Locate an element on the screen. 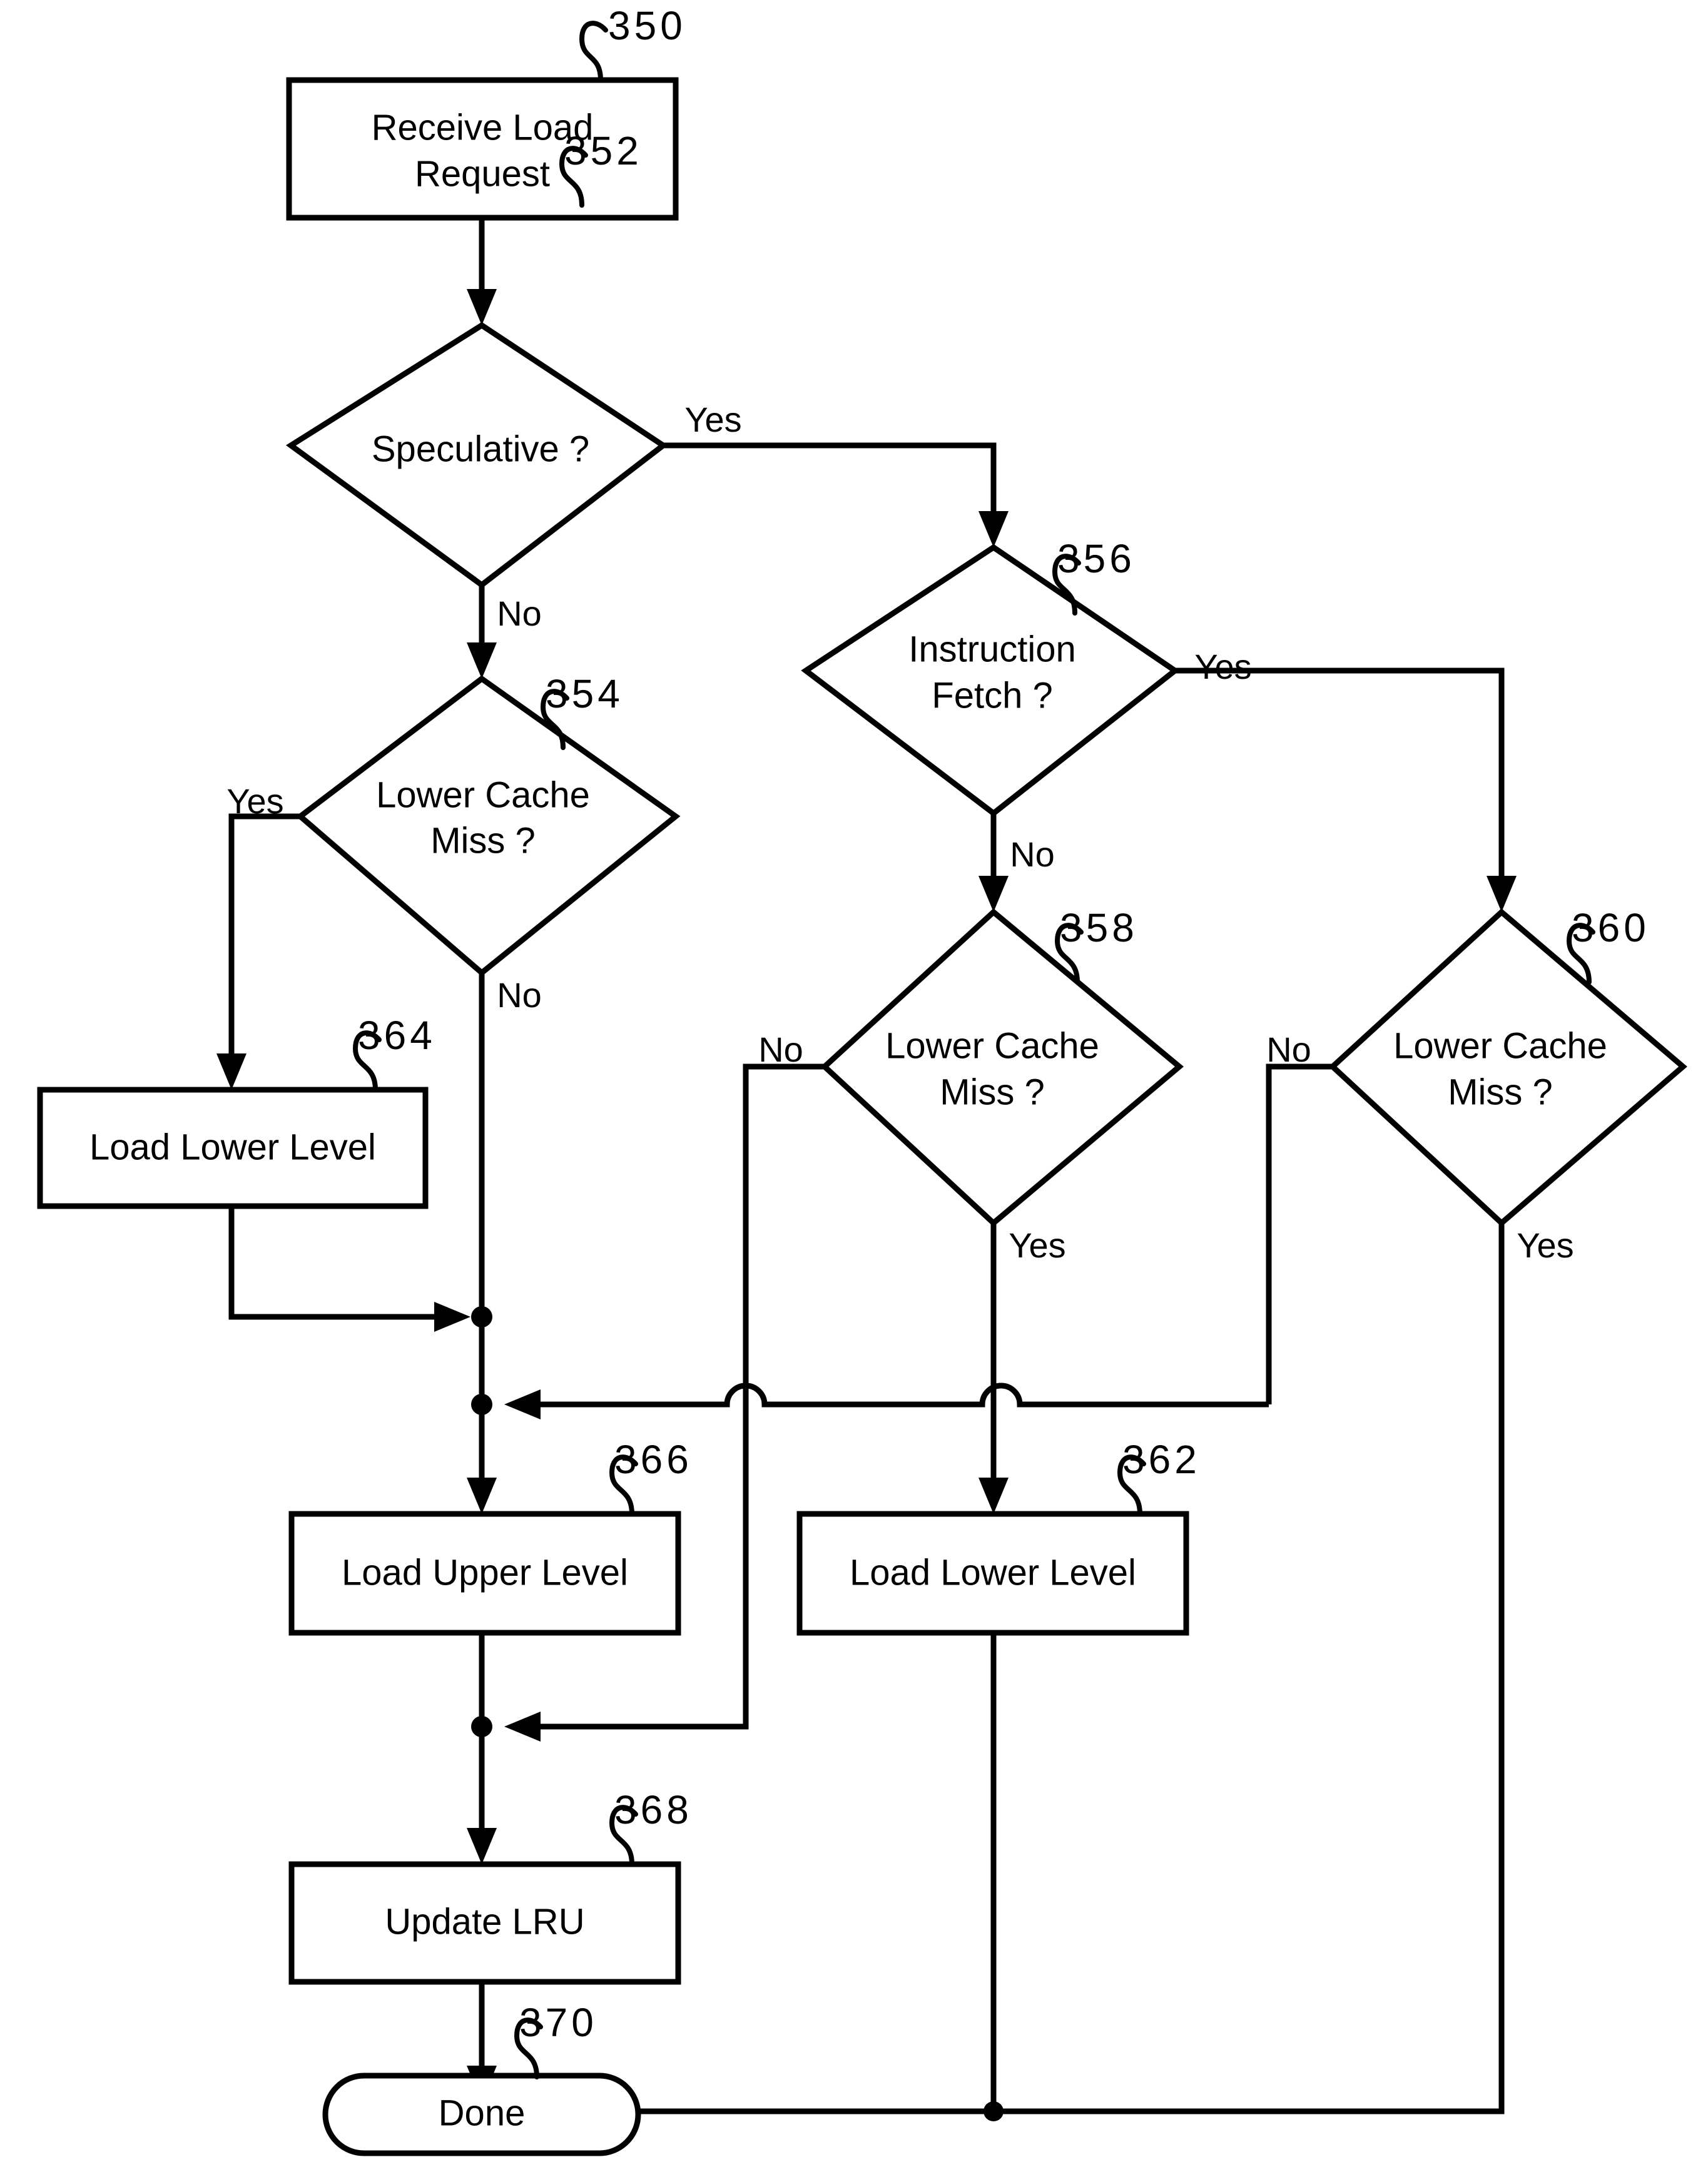 Image resolution: width=1708 pixels, height=2177 pixels. edge-label-360-yes: Yes is located at coordinates (1545, 1245).